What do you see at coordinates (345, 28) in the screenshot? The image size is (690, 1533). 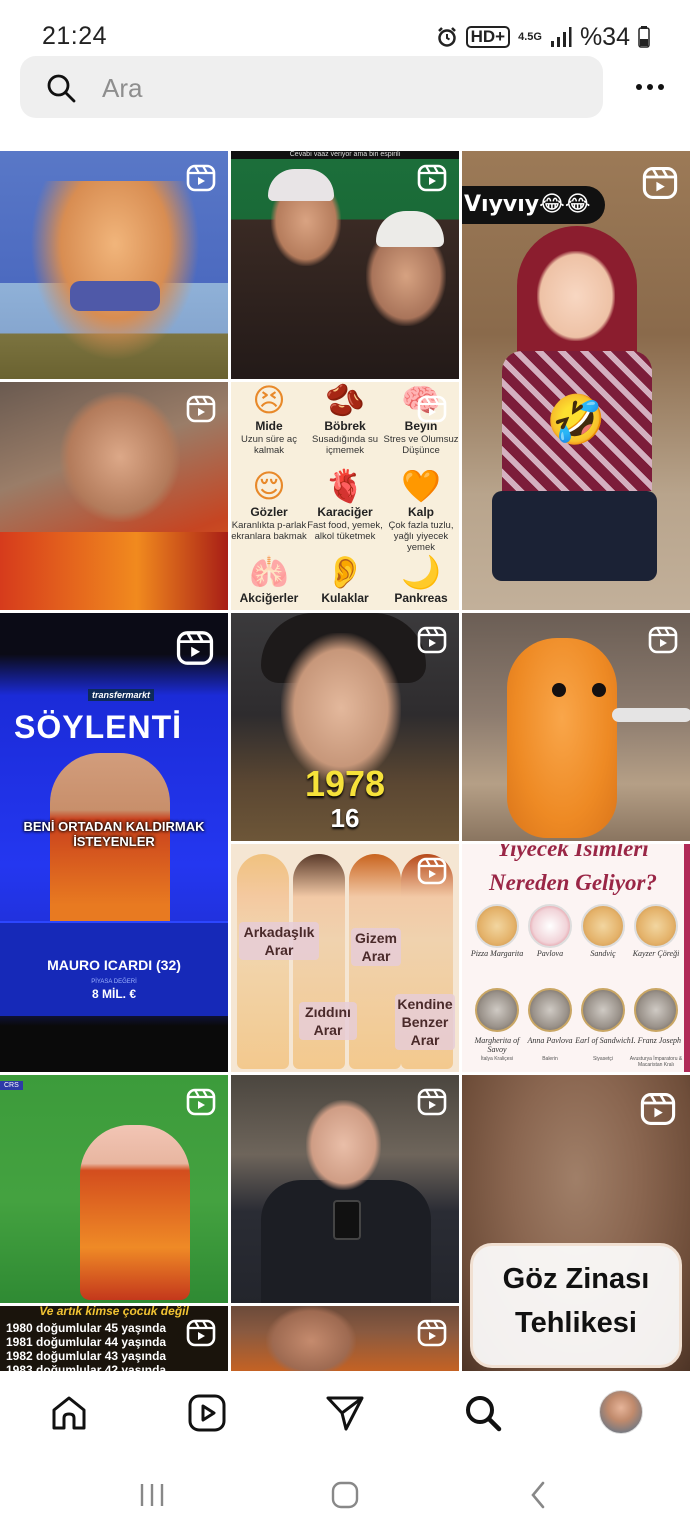 I see `status-bar: 21:24 HD+ 4.5G %34` at bounding box center [345, 28].